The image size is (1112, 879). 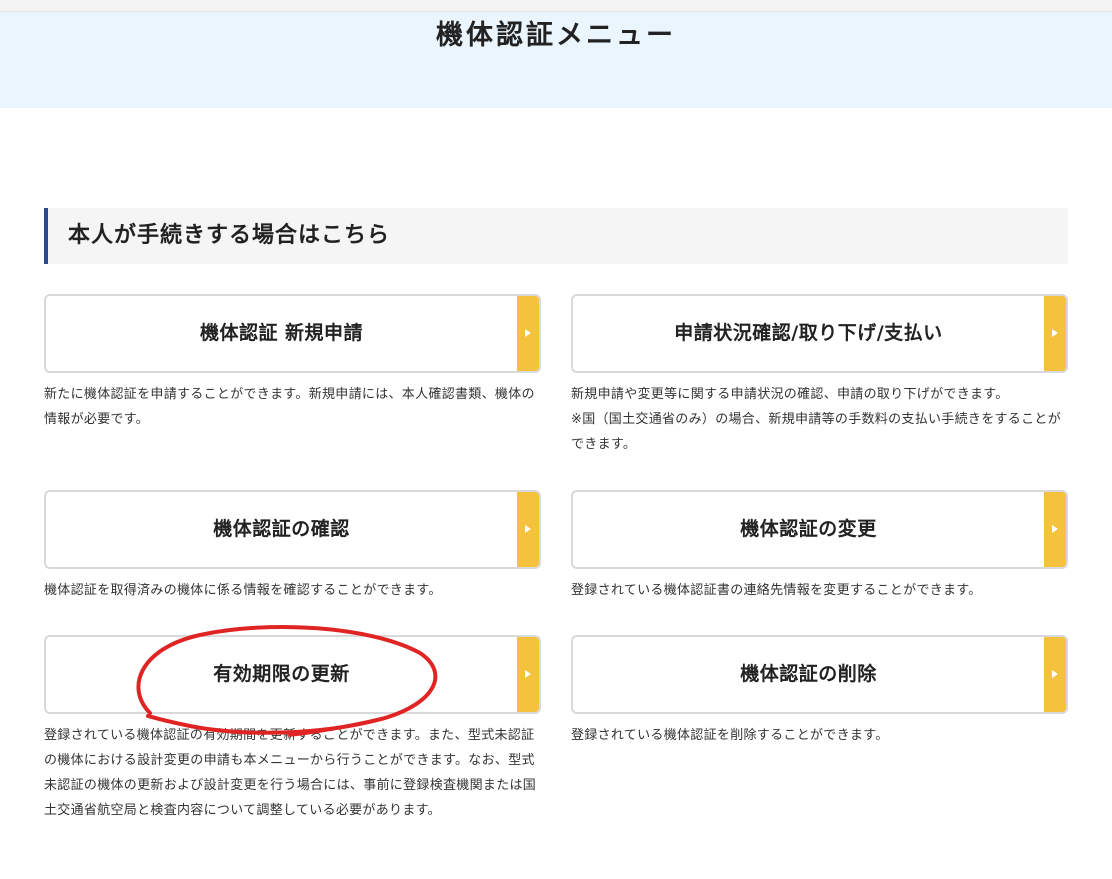 What do you see at coordinates (556, 6) in the screenshot?
I see `browser-top-strip` at bounding box center [556, 6].